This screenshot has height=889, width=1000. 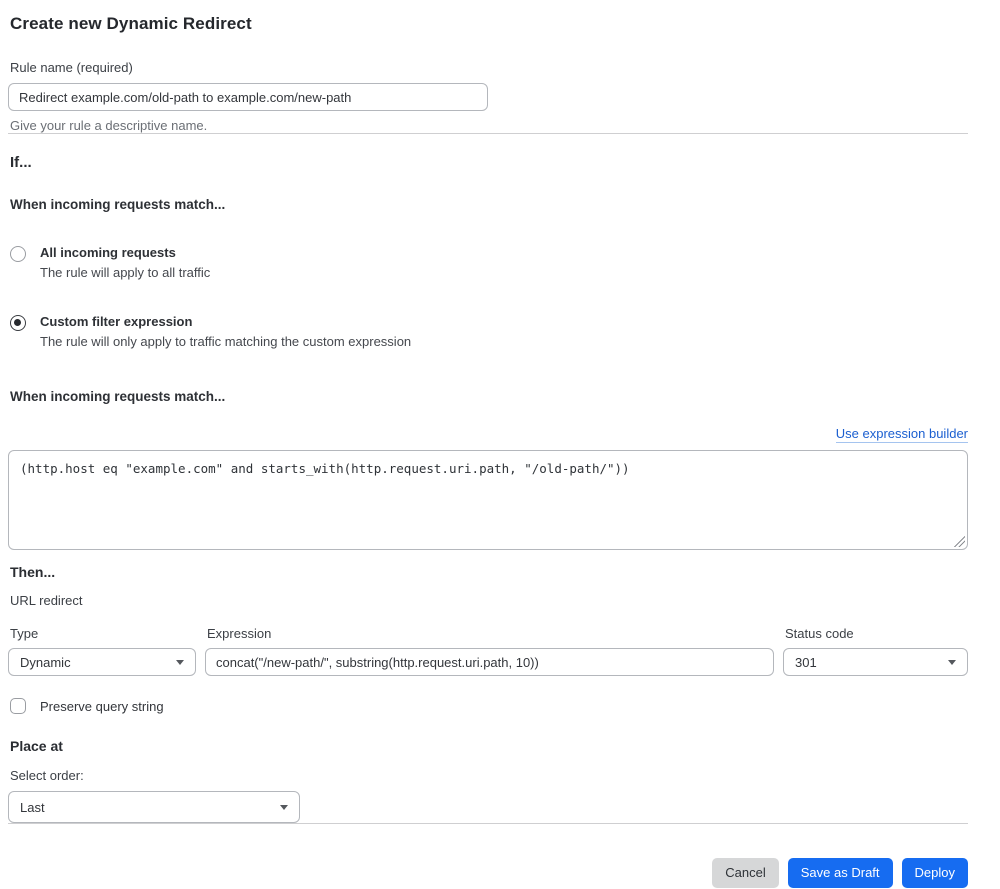 What do you see at coordinates (46, 600) in the screenshot?
I see `url-redirect-label: URL redirect` at bounding box center [46, 600].